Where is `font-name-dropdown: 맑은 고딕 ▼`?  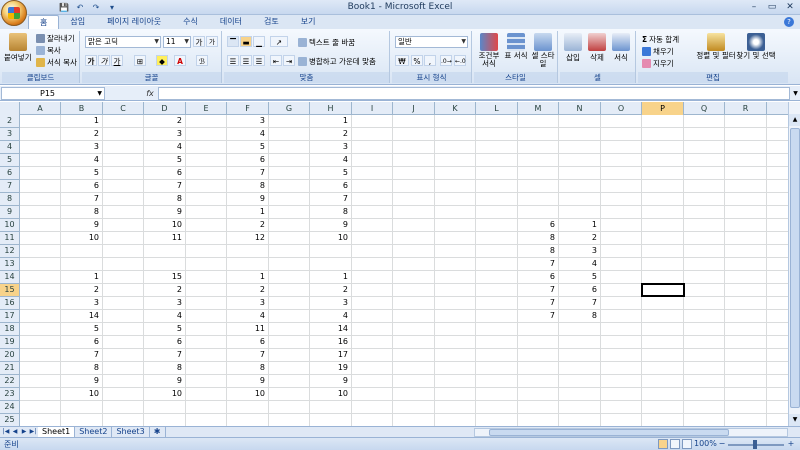
font-name-dropdown: 맑은 고딕 ▼ is located at coordinates (123, 42).